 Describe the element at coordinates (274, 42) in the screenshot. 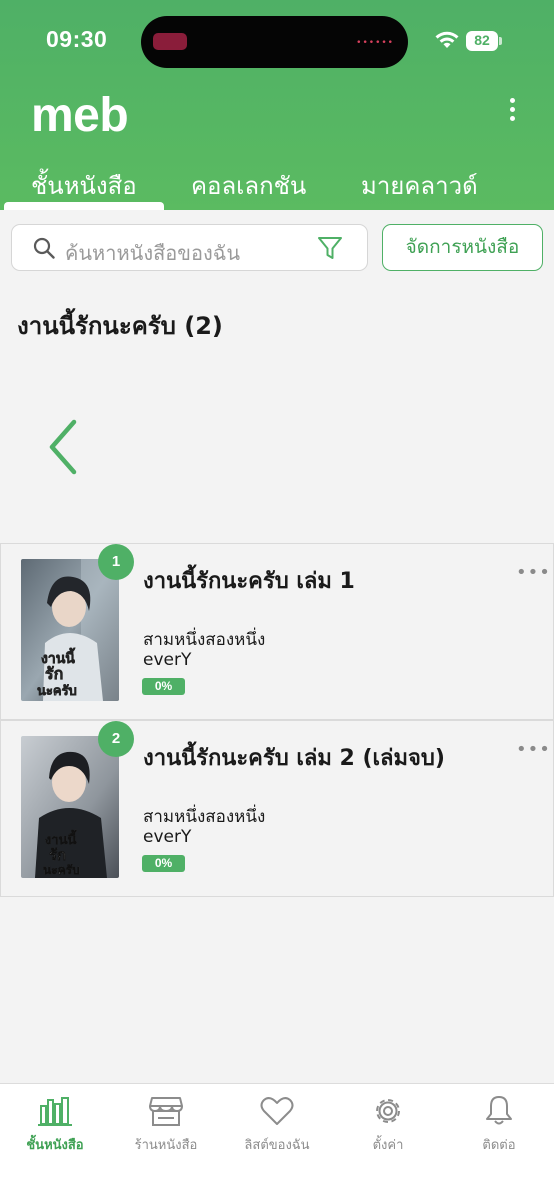

I see `dynamic-island: ••••••` at that location.